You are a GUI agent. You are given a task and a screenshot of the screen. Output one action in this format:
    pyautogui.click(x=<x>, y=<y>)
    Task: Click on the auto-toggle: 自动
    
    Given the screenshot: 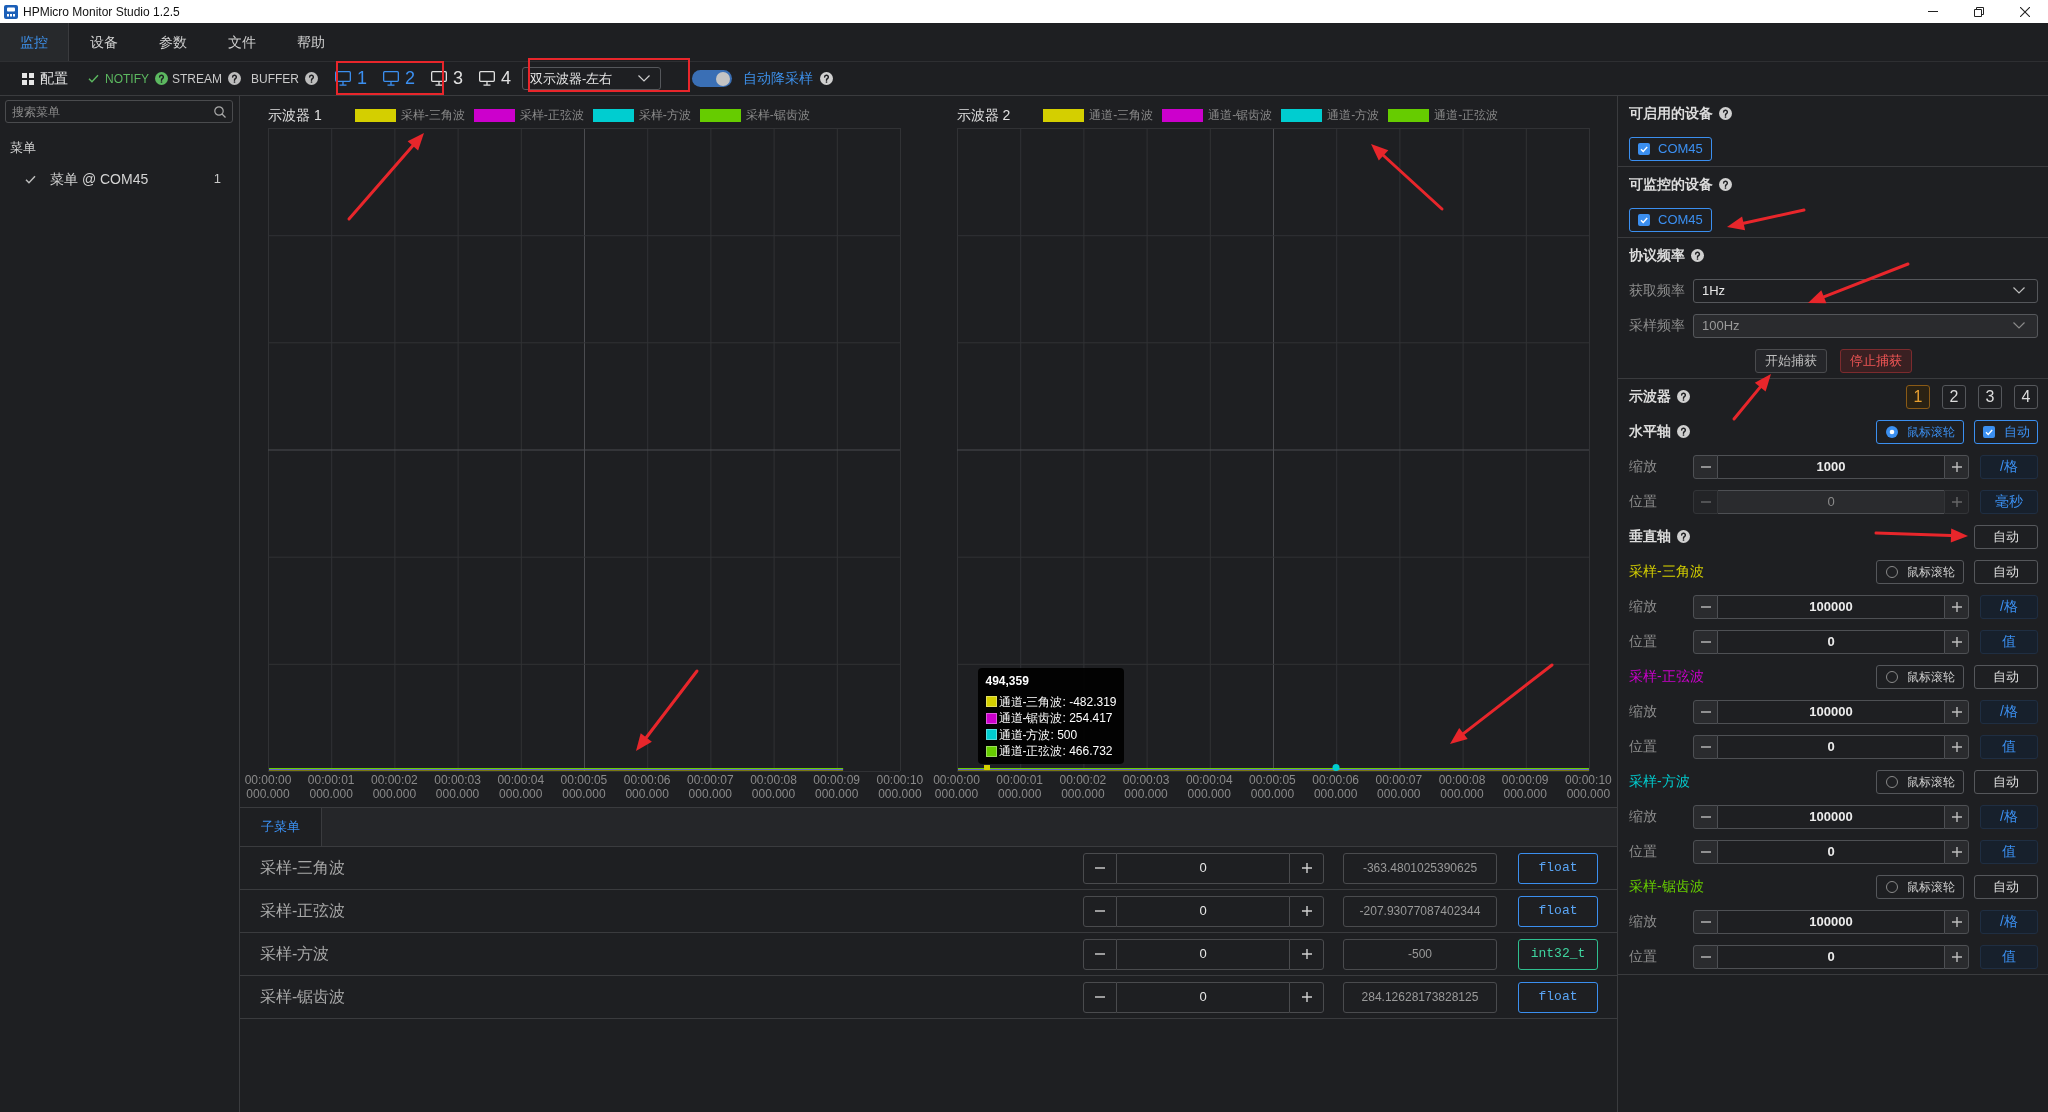 What is the action you would take?
    pyautogui.click(x=2006, y=431)
    